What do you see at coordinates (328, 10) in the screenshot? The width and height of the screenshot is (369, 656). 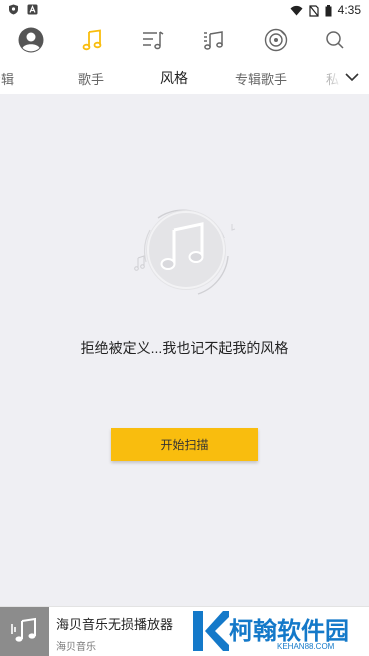 I see `battery-icon` at bounding box center [328, 10].